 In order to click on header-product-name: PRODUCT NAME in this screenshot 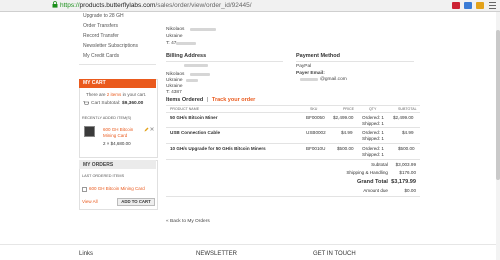, I will do `click(185, 109)`.